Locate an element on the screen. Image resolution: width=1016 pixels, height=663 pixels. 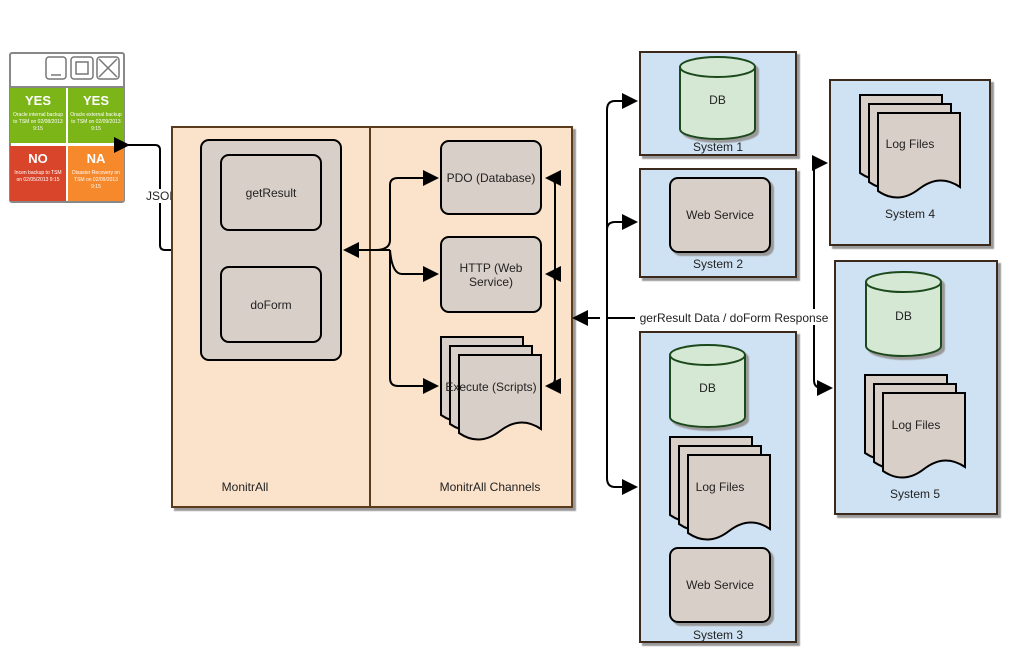
tile-text: to TSM on 02/08/2013 is located at coordinates (38, 122).